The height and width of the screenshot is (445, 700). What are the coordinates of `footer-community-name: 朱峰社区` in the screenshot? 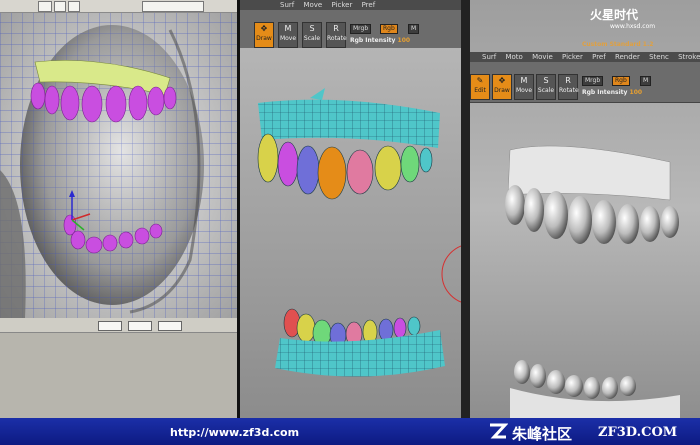 It's located at (542, 434).